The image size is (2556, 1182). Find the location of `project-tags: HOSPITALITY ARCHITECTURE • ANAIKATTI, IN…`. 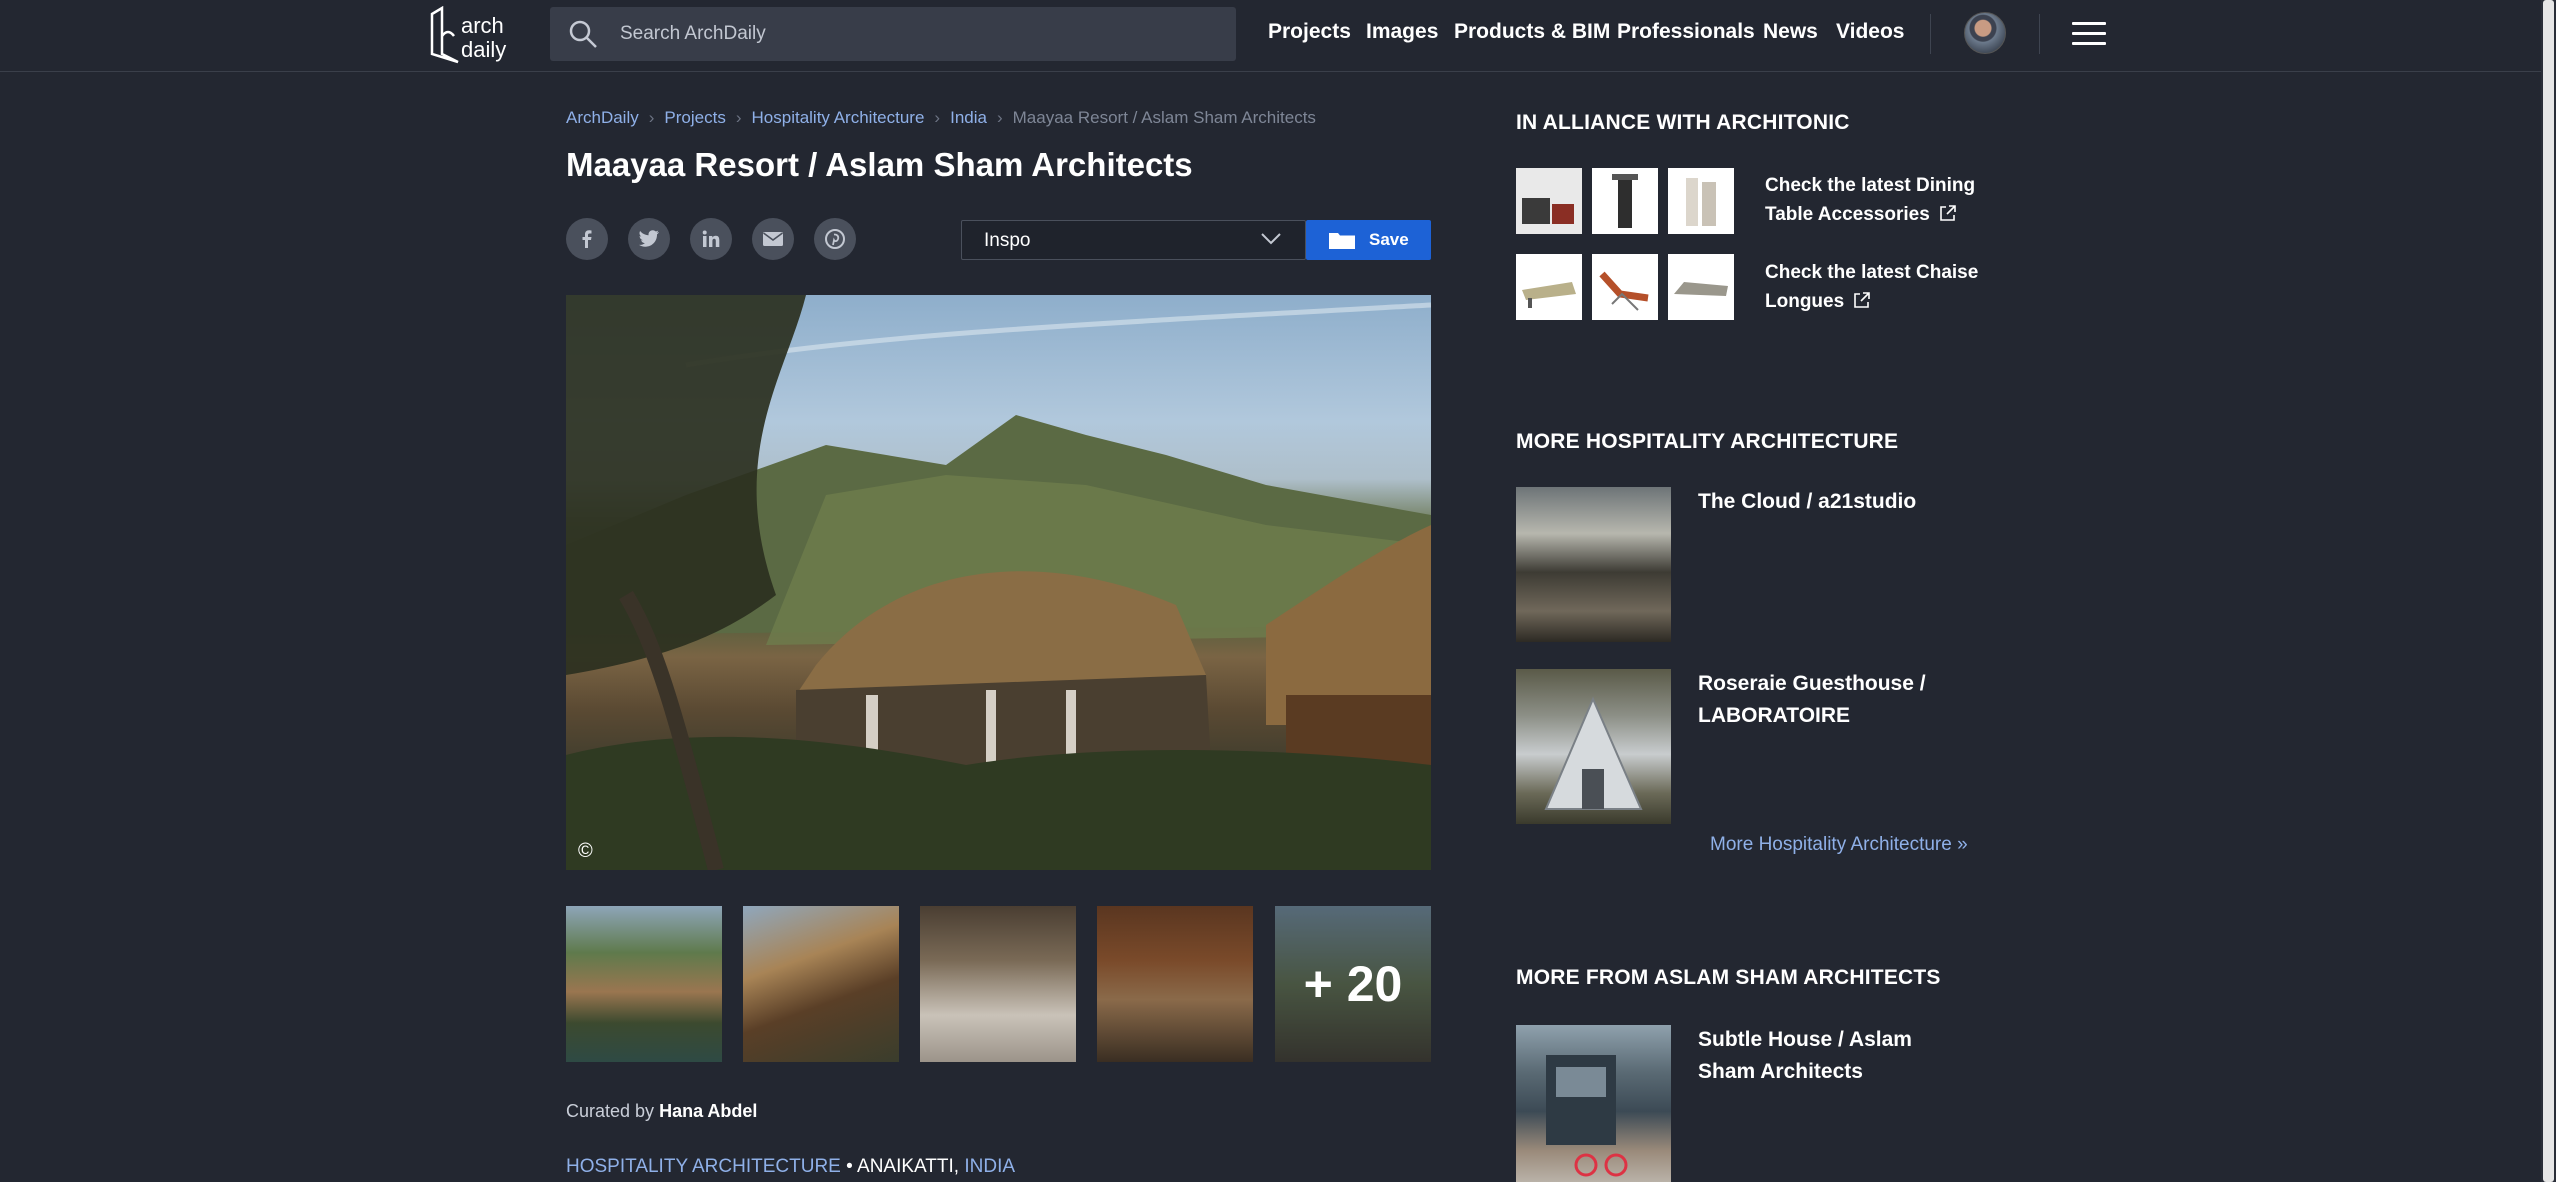

project-tags: HOSPITALITY ARCHITECTURE • ANAIKATTI, IN… is located at coordinates (790, 1167).